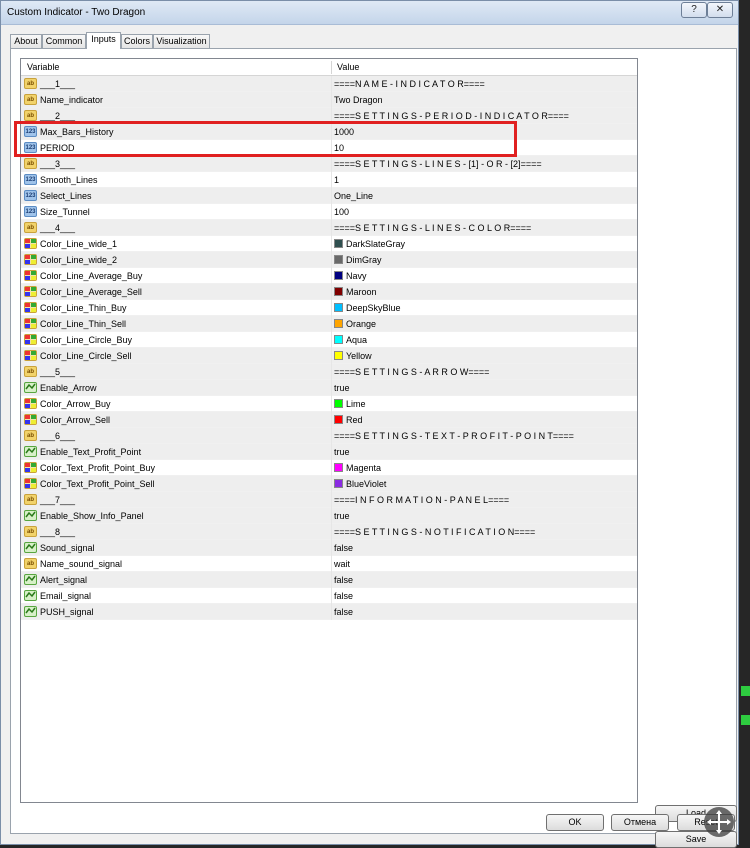 The image size is (750, 848). What do you see at coordinates (176, 116) in the screenshot?
I see `variable-cell: ab ___2___` at bounding box center [176, 116].